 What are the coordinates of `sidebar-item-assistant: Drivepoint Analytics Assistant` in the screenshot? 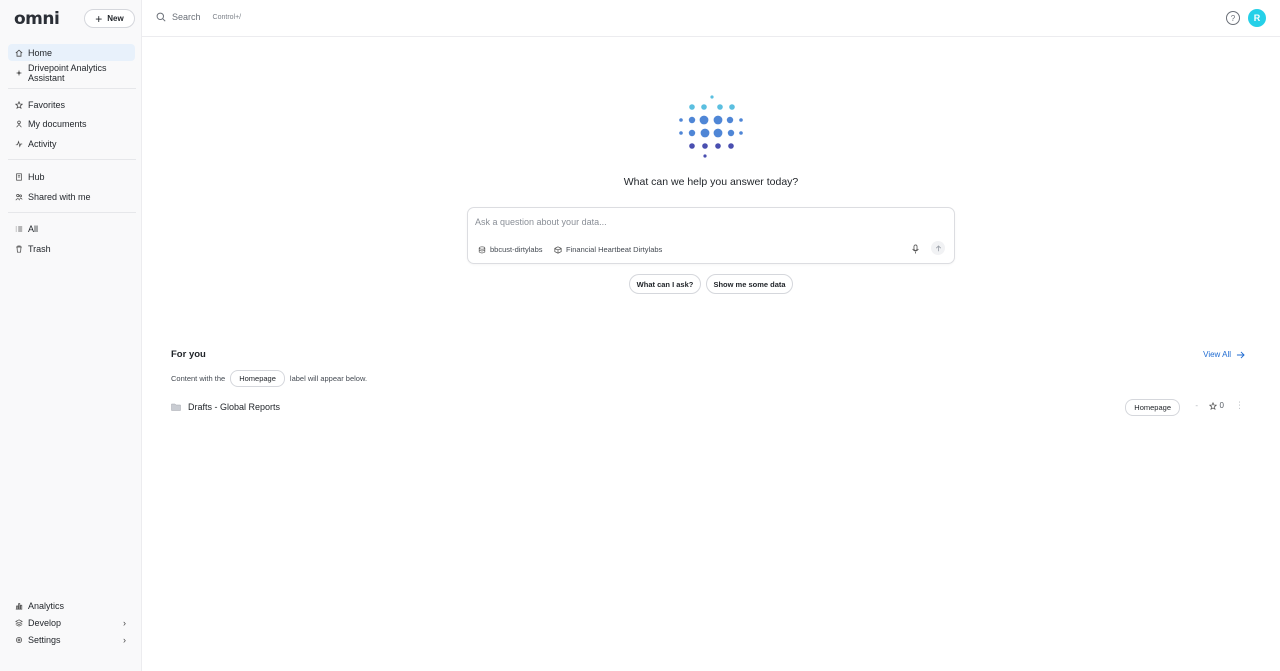 It's located at (71, 72).